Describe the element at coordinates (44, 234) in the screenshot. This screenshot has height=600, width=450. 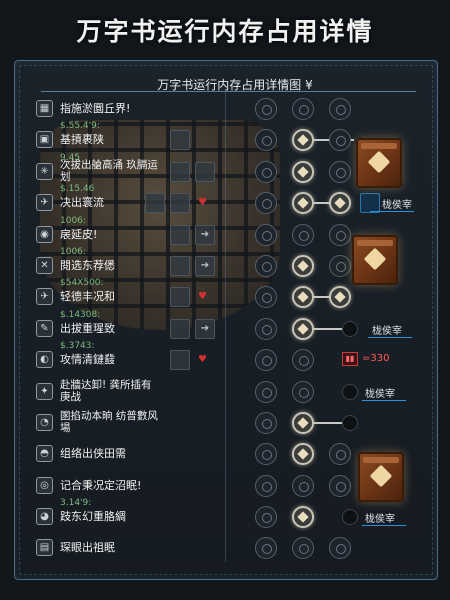
I see `eye-icon: ◉` at that location.